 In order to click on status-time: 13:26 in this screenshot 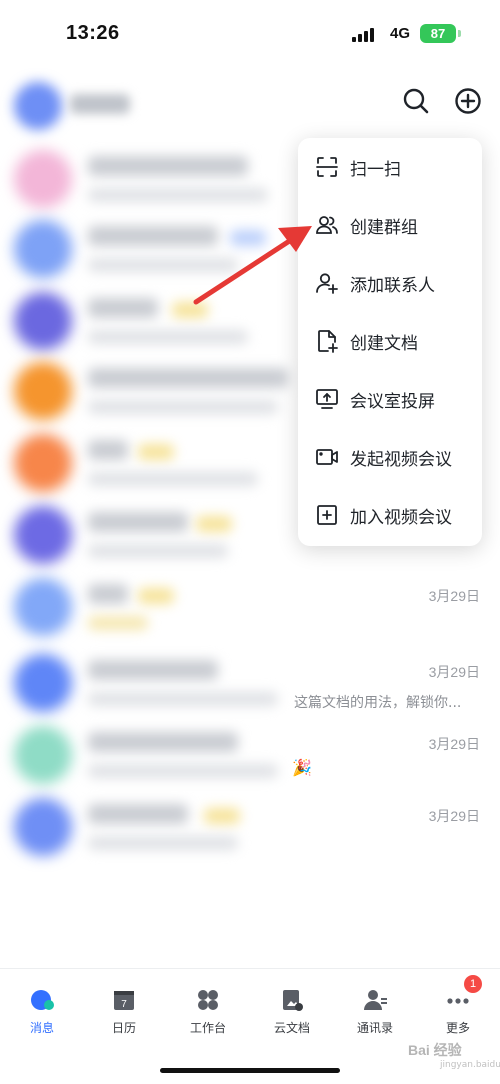, I will do `click(93, 33)`.